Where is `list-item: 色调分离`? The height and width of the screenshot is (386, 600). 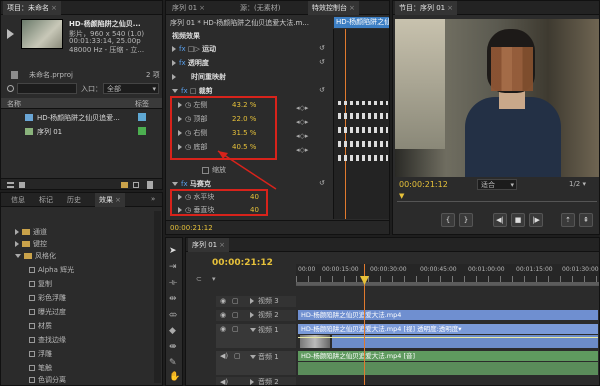 list-item: 色调分离 is located at coordinates (95, 380).